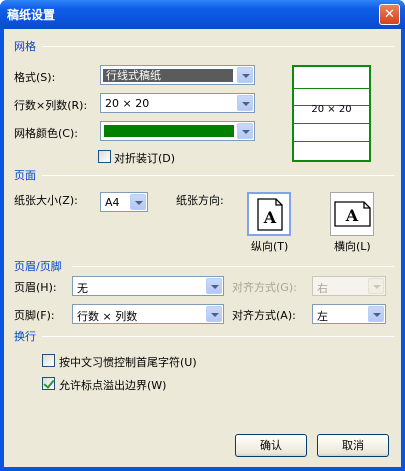 The image size is (405, 471). Describe the element at coordinates (202, 14) in the screenshot. I see `title-bar: 稿纸设置 ✕` at that location.